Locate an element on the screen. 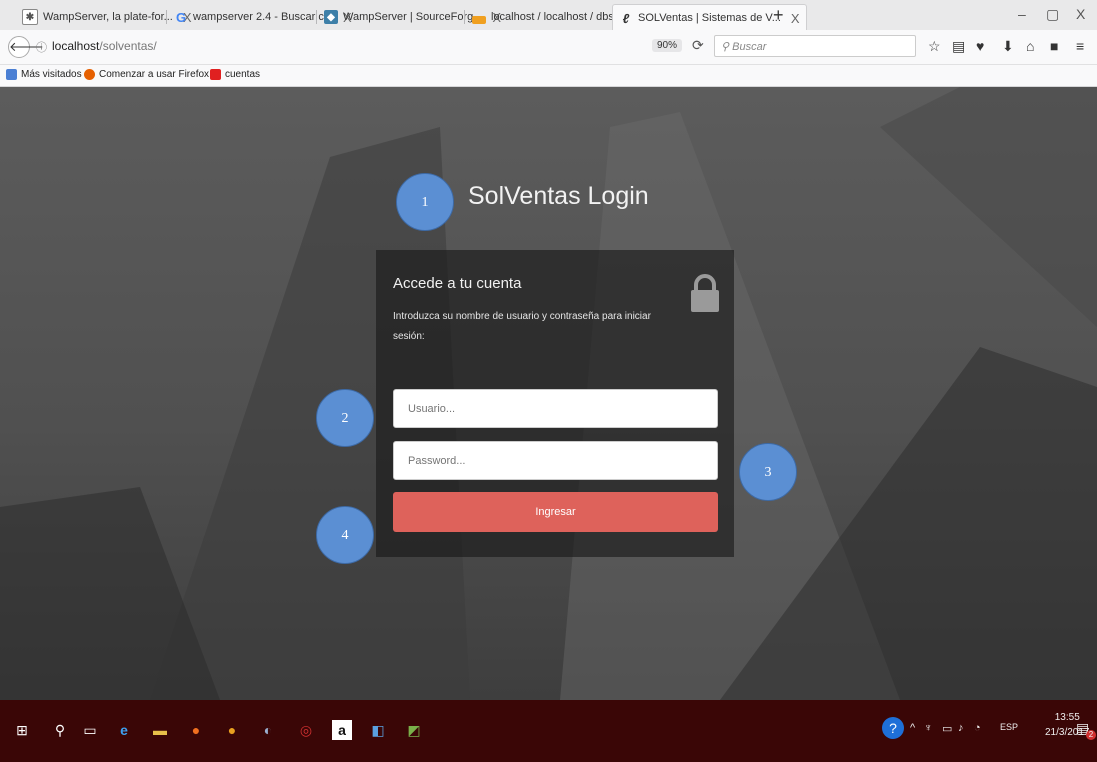 The width and height of the screenshot is (1097, 762). media-icon: ◐ is located at coordinates (268, 730).